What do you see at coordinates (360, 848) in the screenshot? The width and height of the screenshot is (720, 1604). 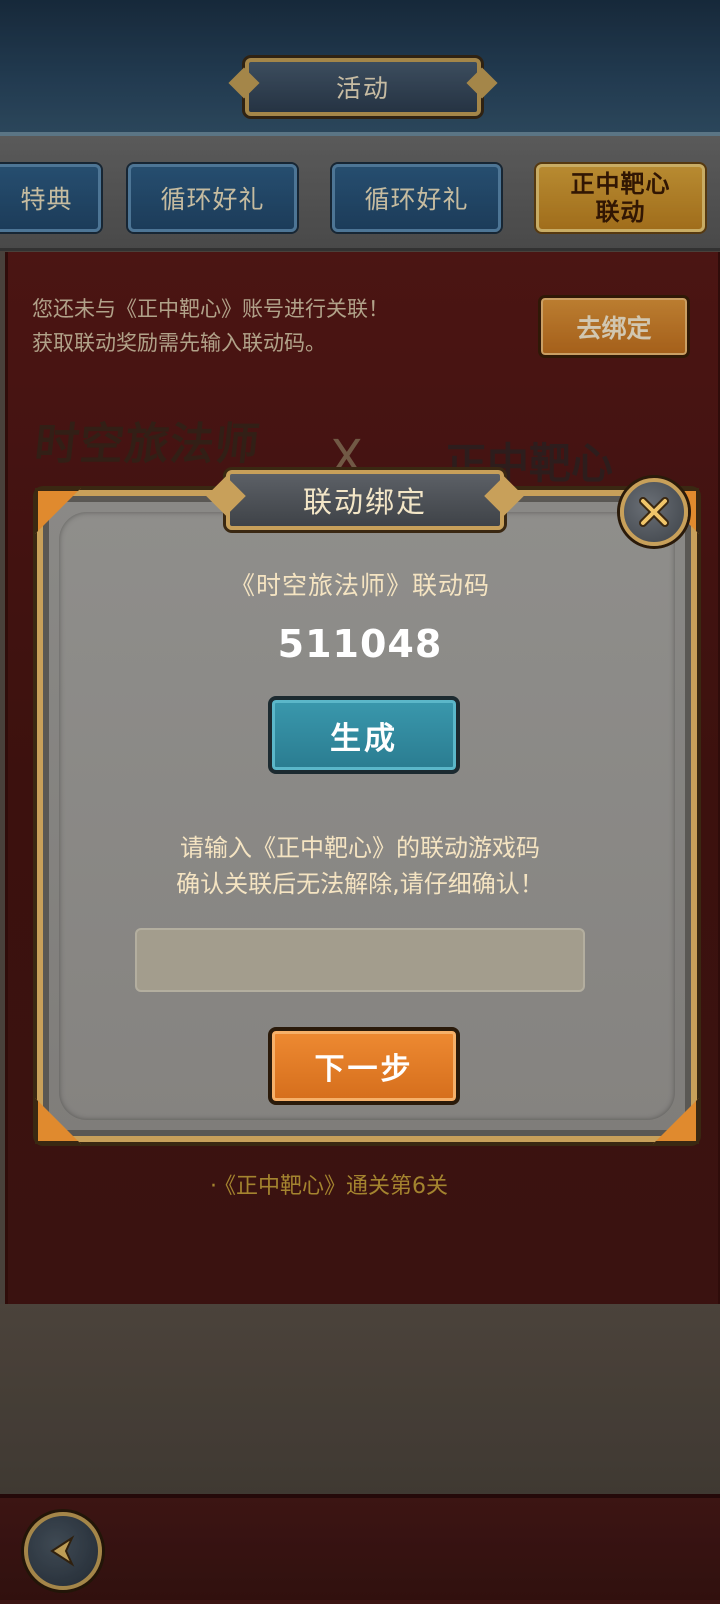 I see `instruction-line-1: 请输入《正中靶心》的联动游戏码` at bounding box center [360, 848].